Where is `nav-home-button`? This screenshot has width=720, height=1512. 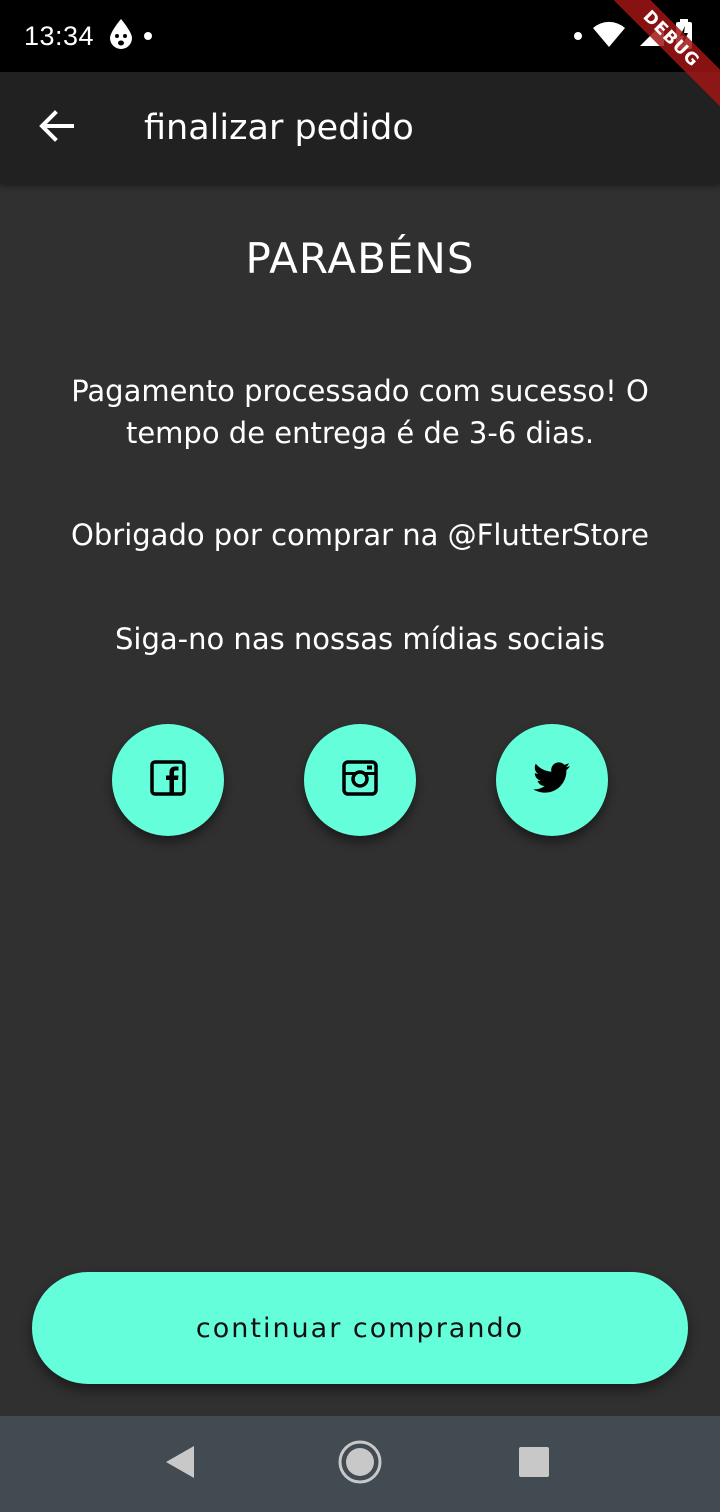 nav-home-button is located at coordinates (360, 1464).